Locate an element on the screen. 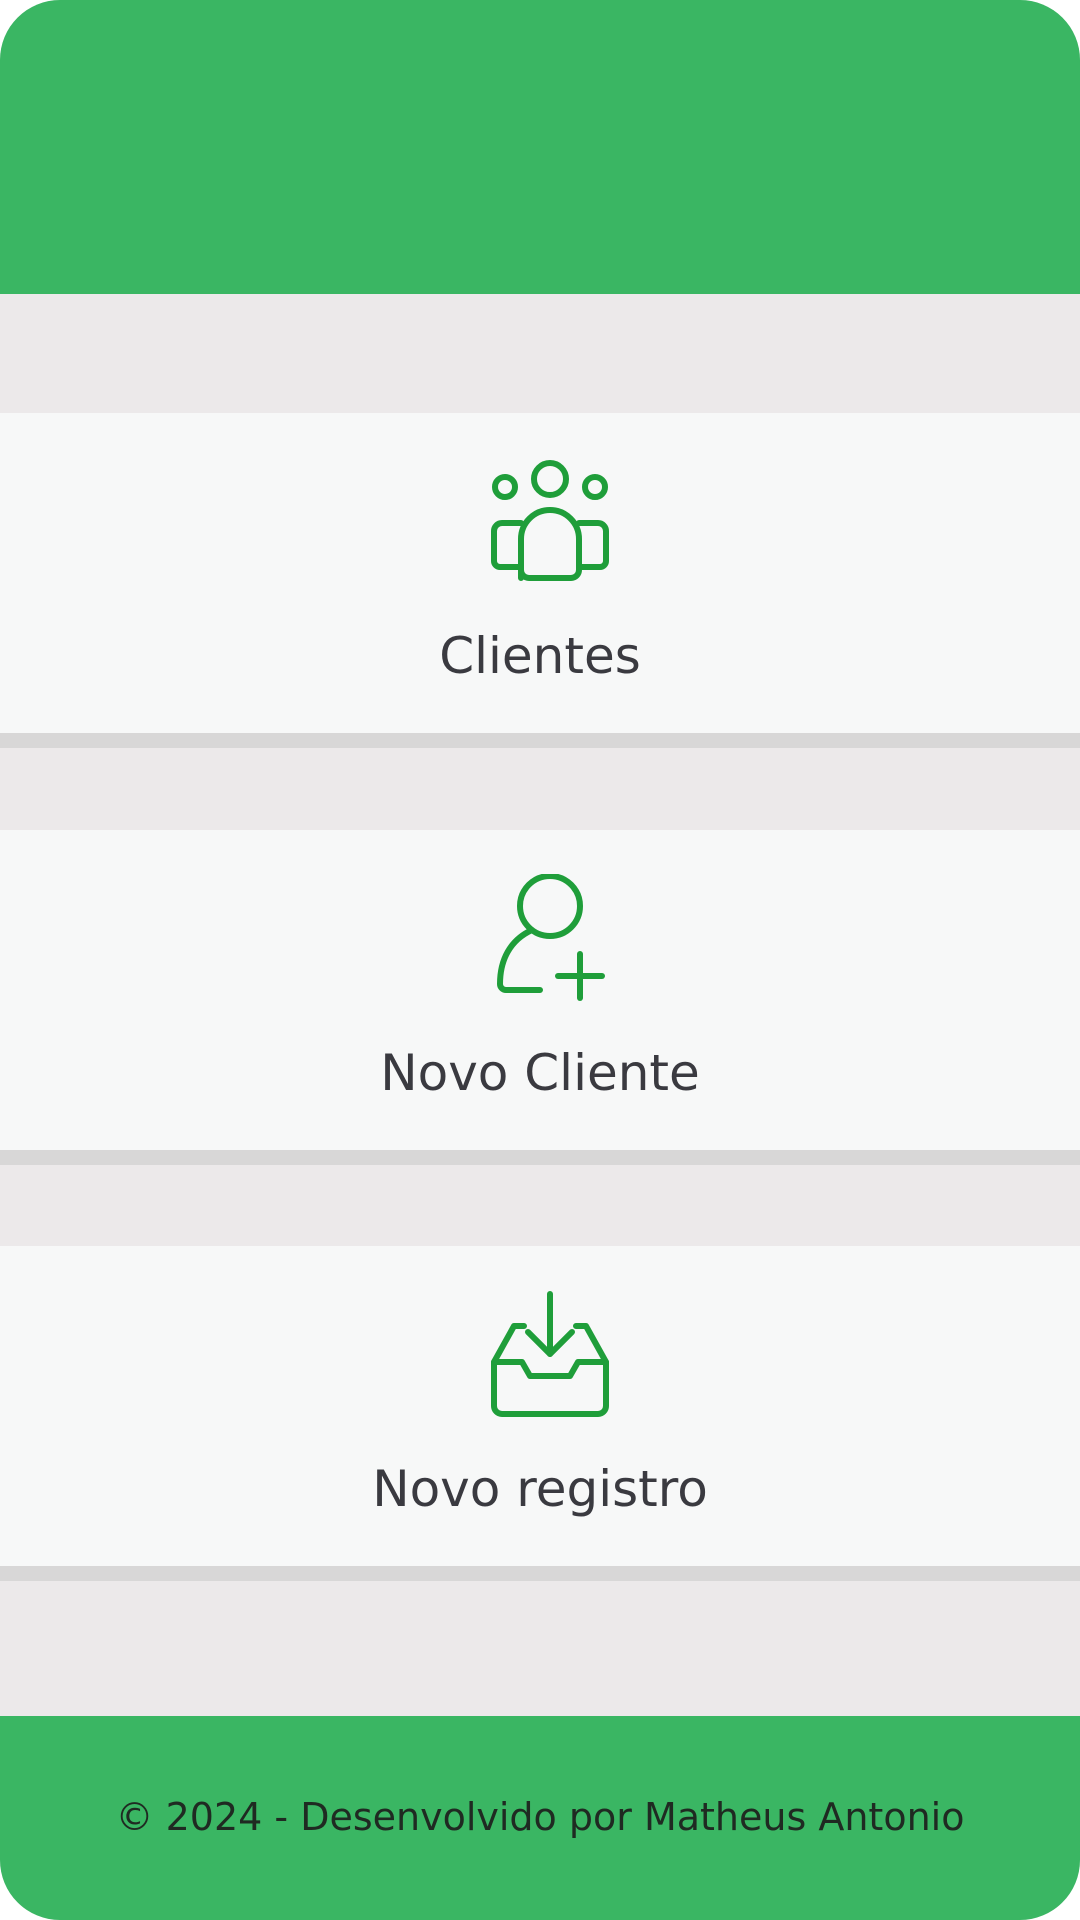 Image resolution: width=1080 pixels, height=1920 pixels. user-plus-icon is located at coordinates (550, 939).